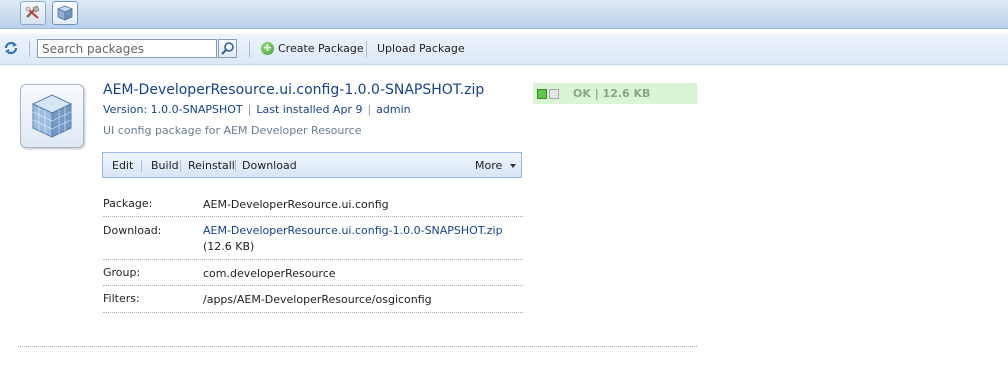  What do you see at coordinates (267, 48) in the screenshot?
I see `add-icon: +` at bounding box center [267, 48].